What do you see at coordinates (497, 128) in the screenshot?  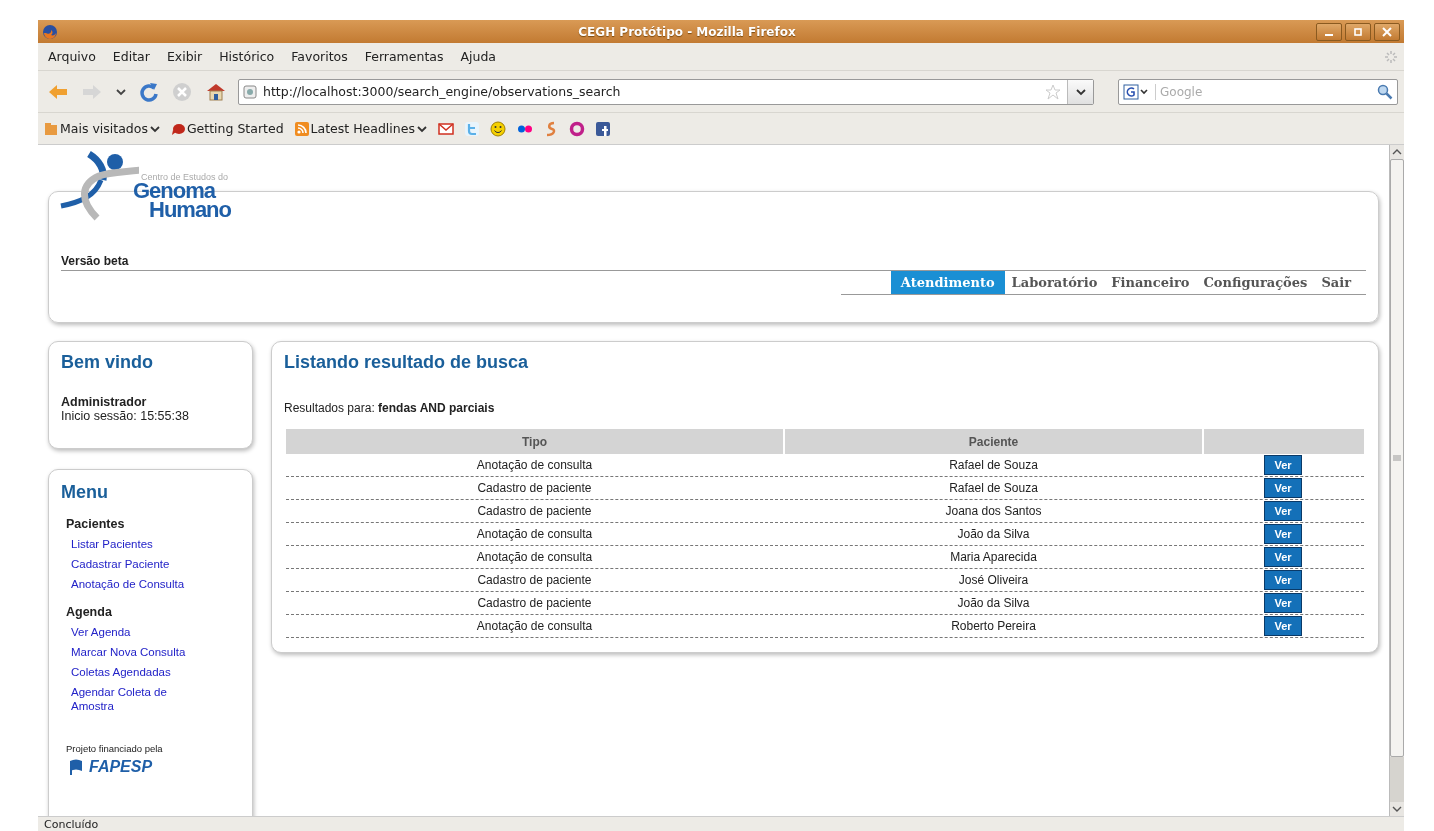 I see `smiley-icon` at bounding box center [497, 128].